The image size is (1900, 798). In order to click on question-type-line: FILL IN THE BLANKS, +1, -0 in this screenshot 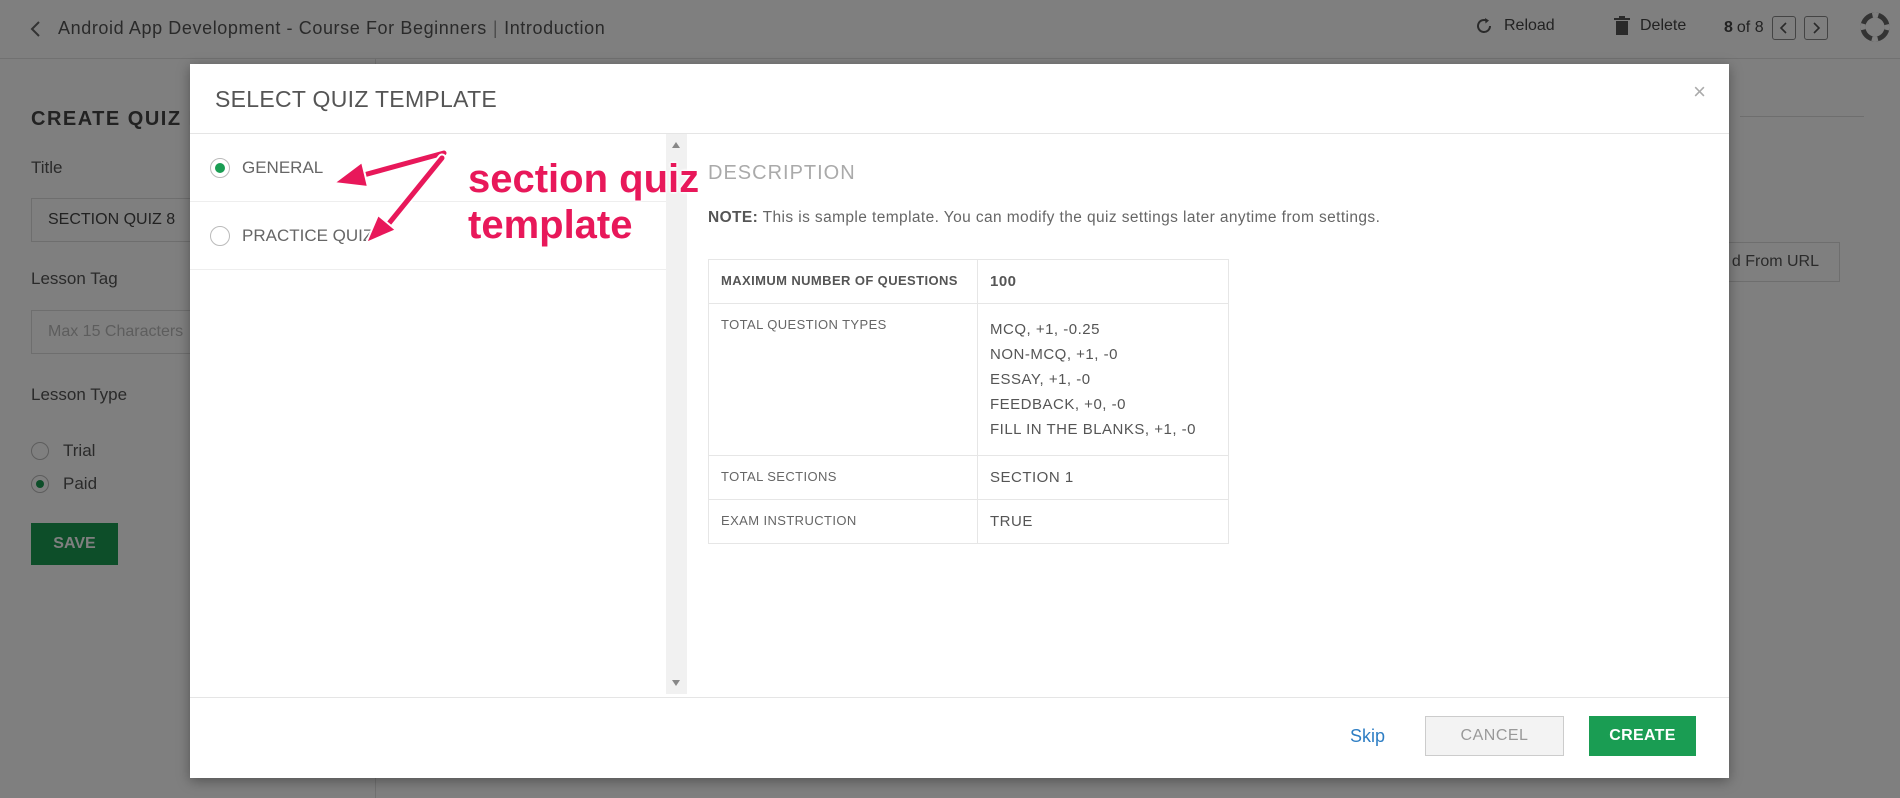, I will do `click(1093, 429)`.